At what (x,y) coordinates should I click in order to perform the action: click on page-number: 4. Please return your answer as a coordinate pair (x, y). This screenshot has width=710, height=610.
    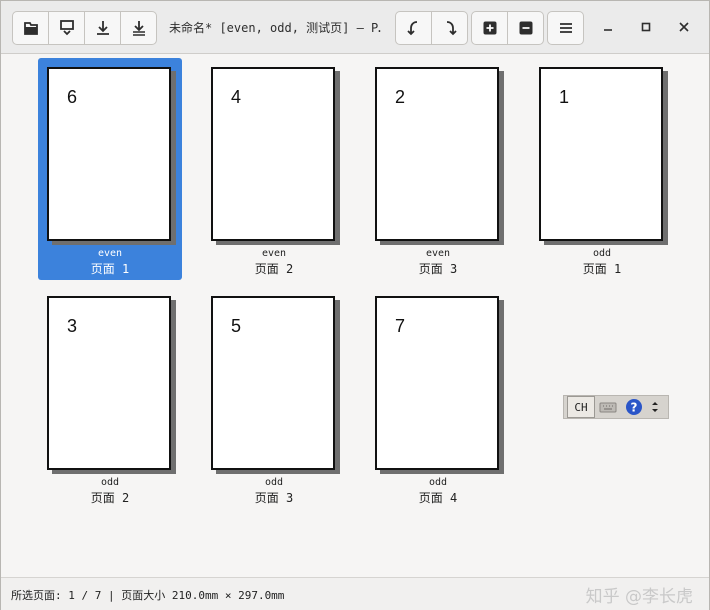
    Looking at the image, I should click on (236, 97).